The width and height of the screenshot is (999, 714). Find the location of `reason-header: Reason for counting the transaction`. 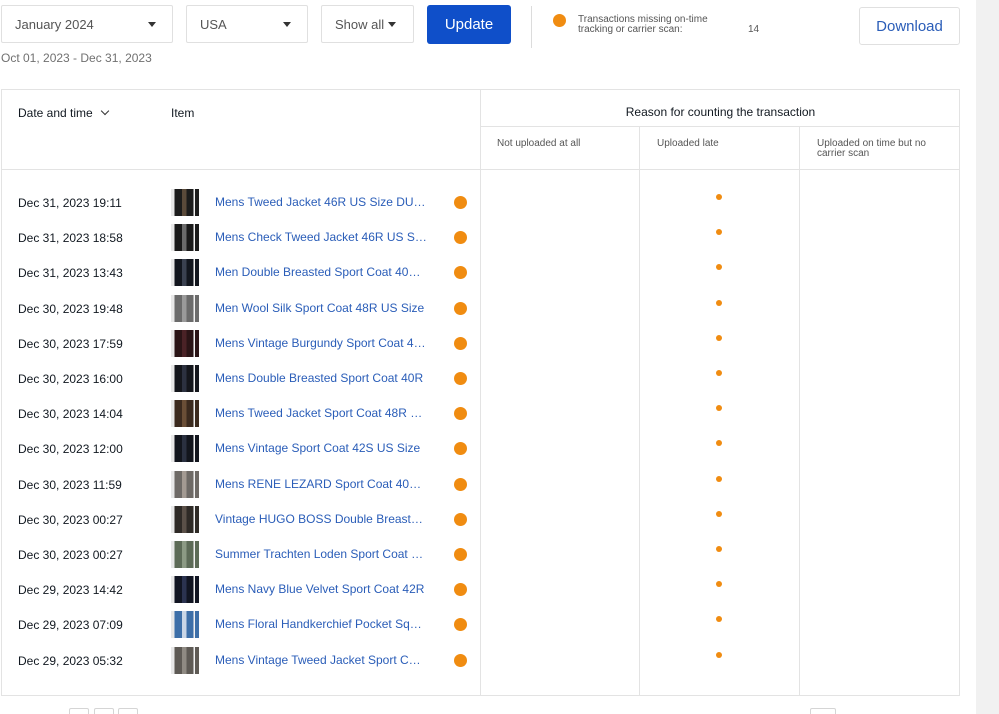

reason-header: Reason for counting the transaction is located at coordinates (720, 112).